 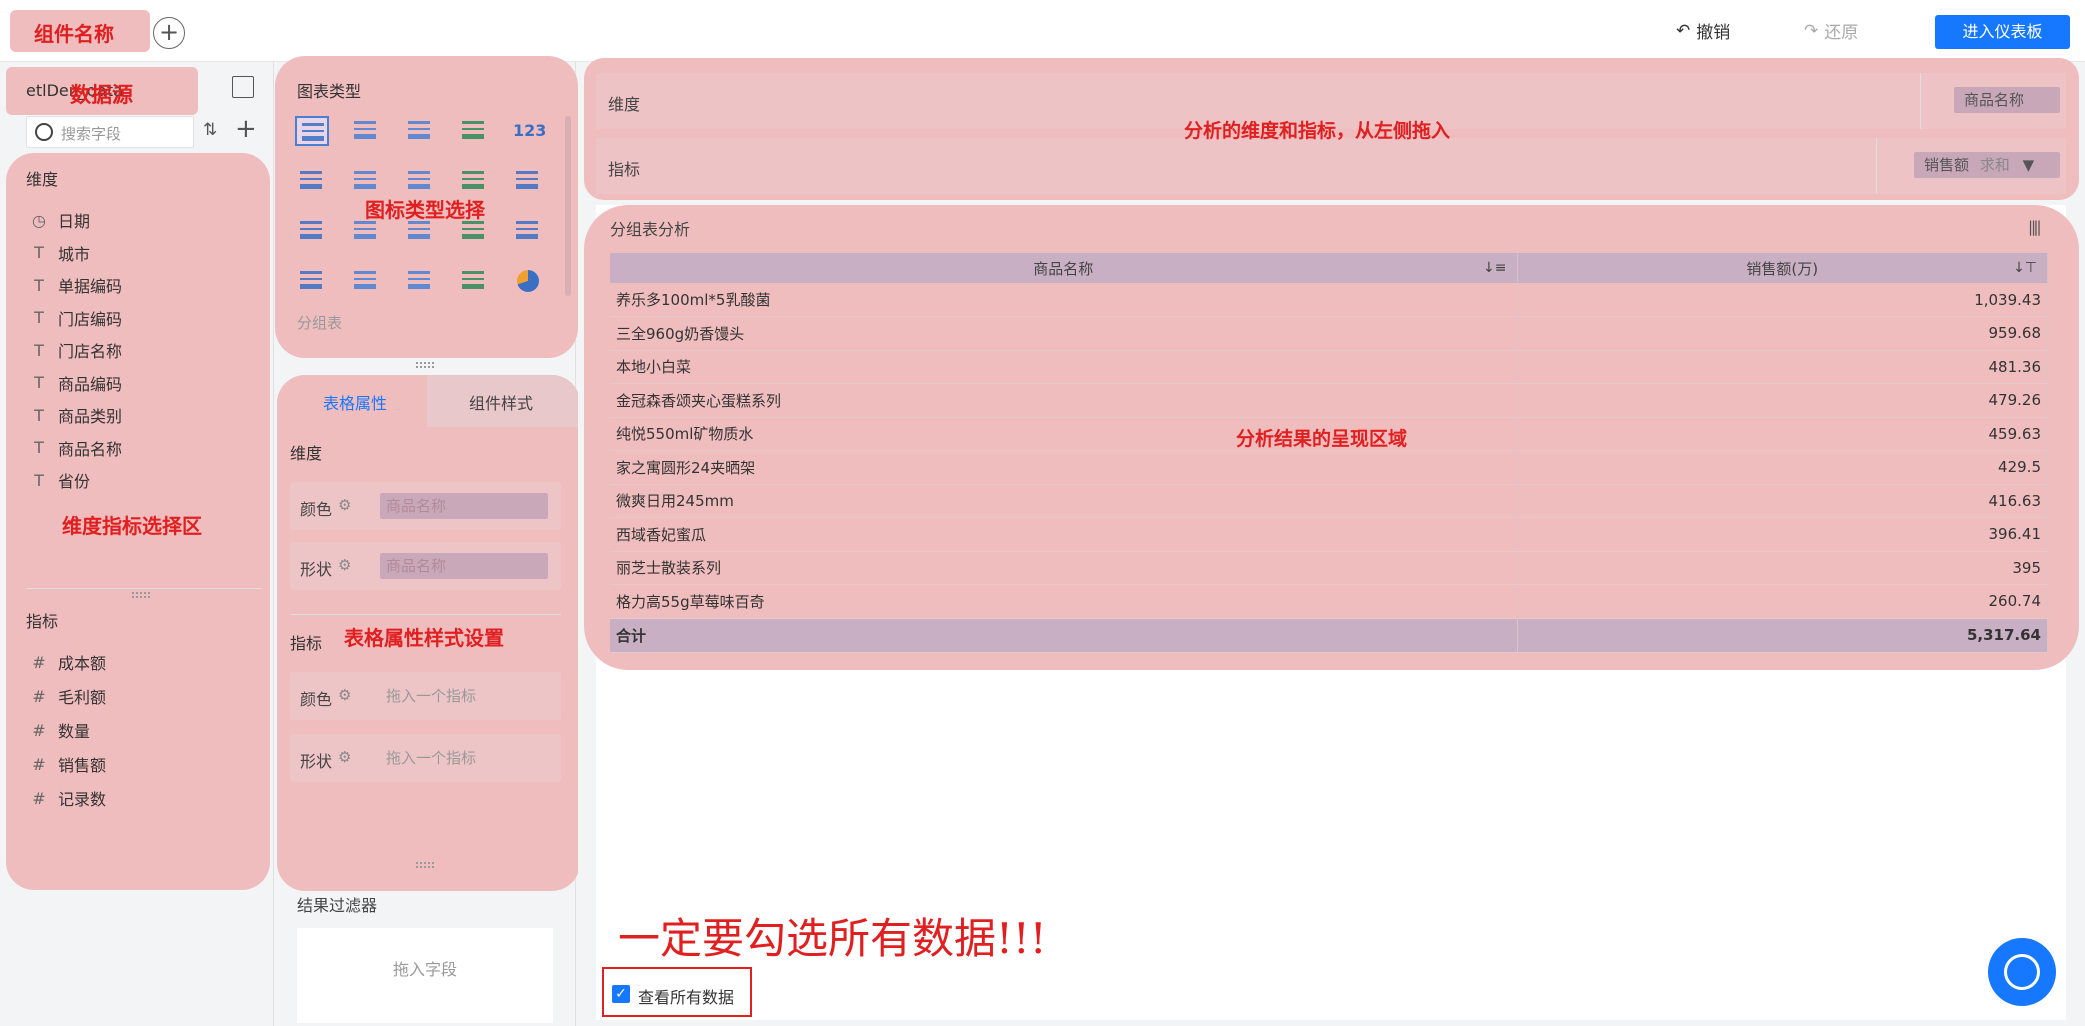 I want to click on scatter-bar-icon, so click(x=474, y=181).